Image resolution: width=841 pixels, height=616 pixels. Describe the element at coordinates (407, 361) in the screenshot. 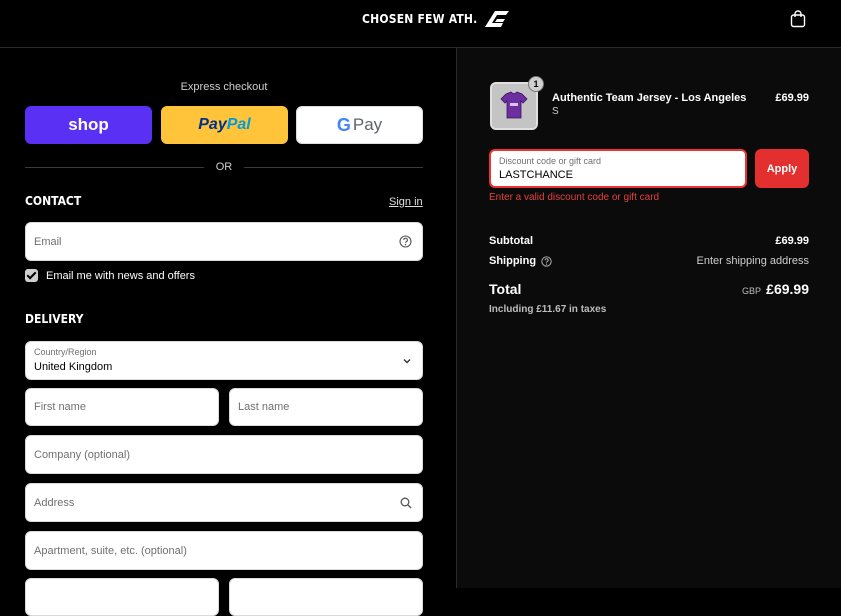

I see `chevron-down-icon` at that location.